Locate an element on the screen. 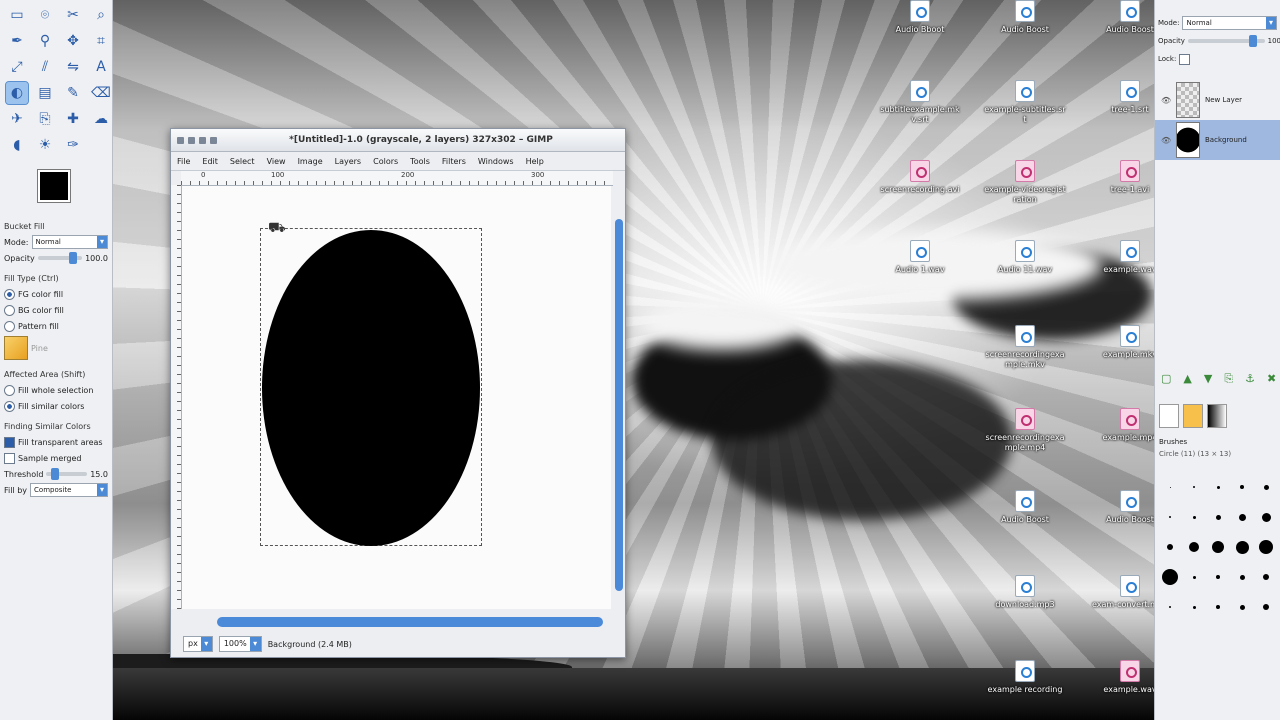 The image size is (1280, 720). foreground-color-swatch is located at coordinates (54, 186).